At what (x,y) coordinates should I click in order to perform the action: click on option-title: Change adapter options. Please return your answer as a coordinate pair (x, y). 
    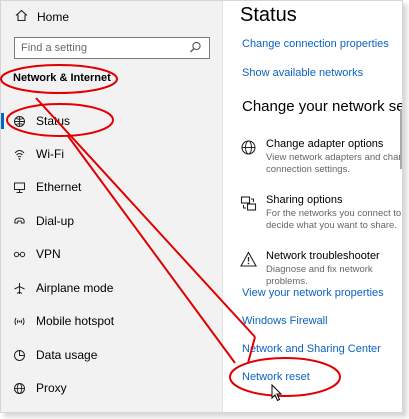
    Looking at the image, I should click on (325, 144).